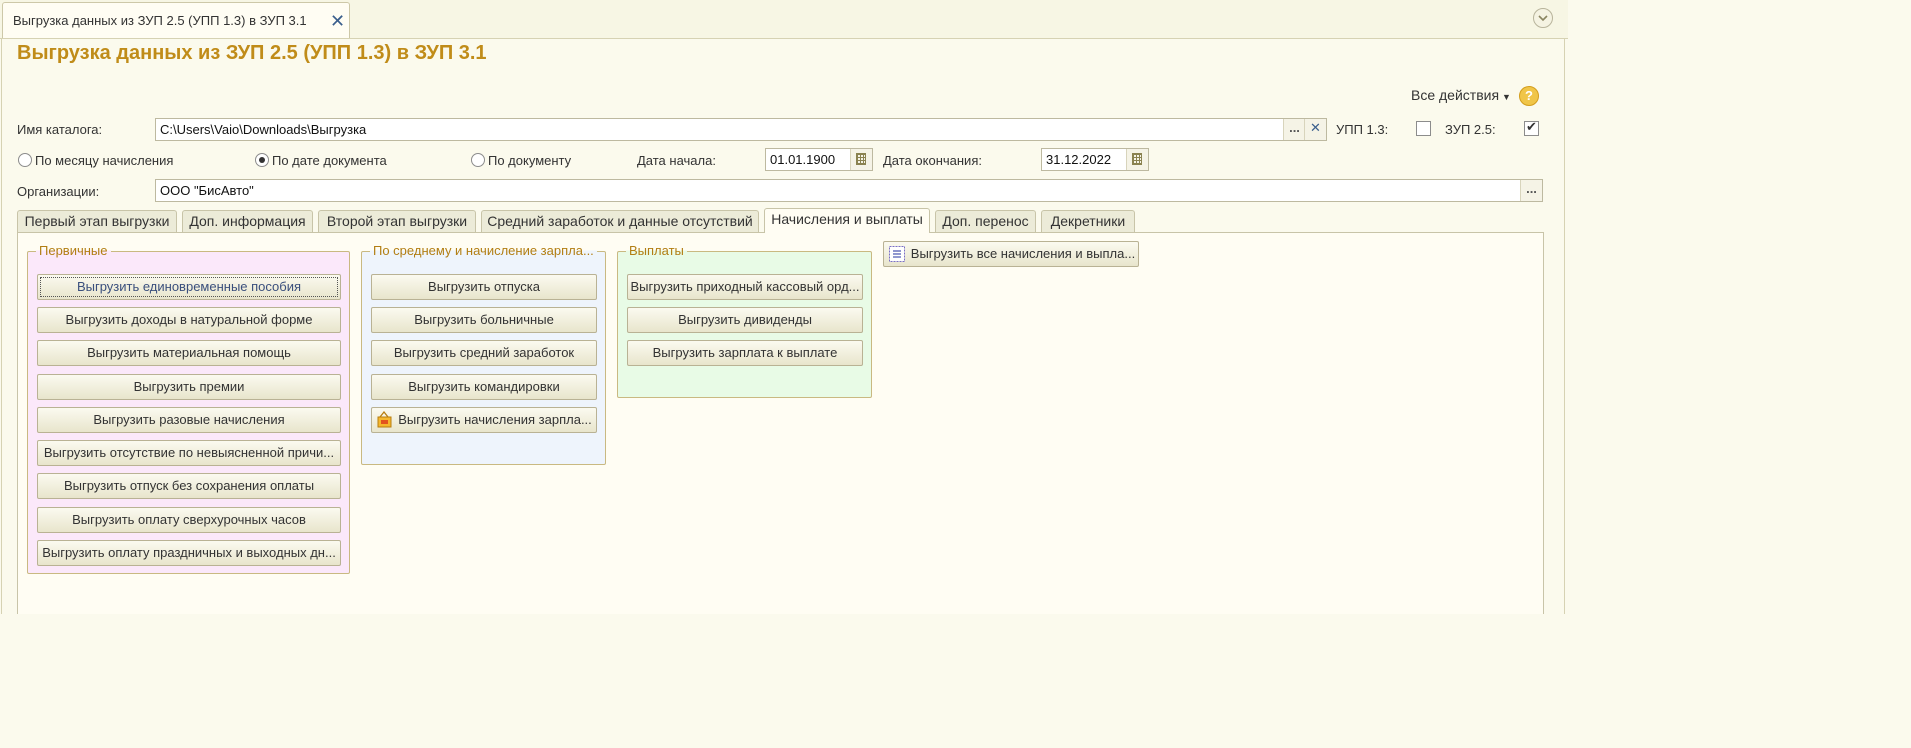 The width and height of the screenshot is (1911, 748). I want to click on catalog-path-input: C:\Users\Vaio\Downloads\Выгрузка ... ✕, so click(741, 129).